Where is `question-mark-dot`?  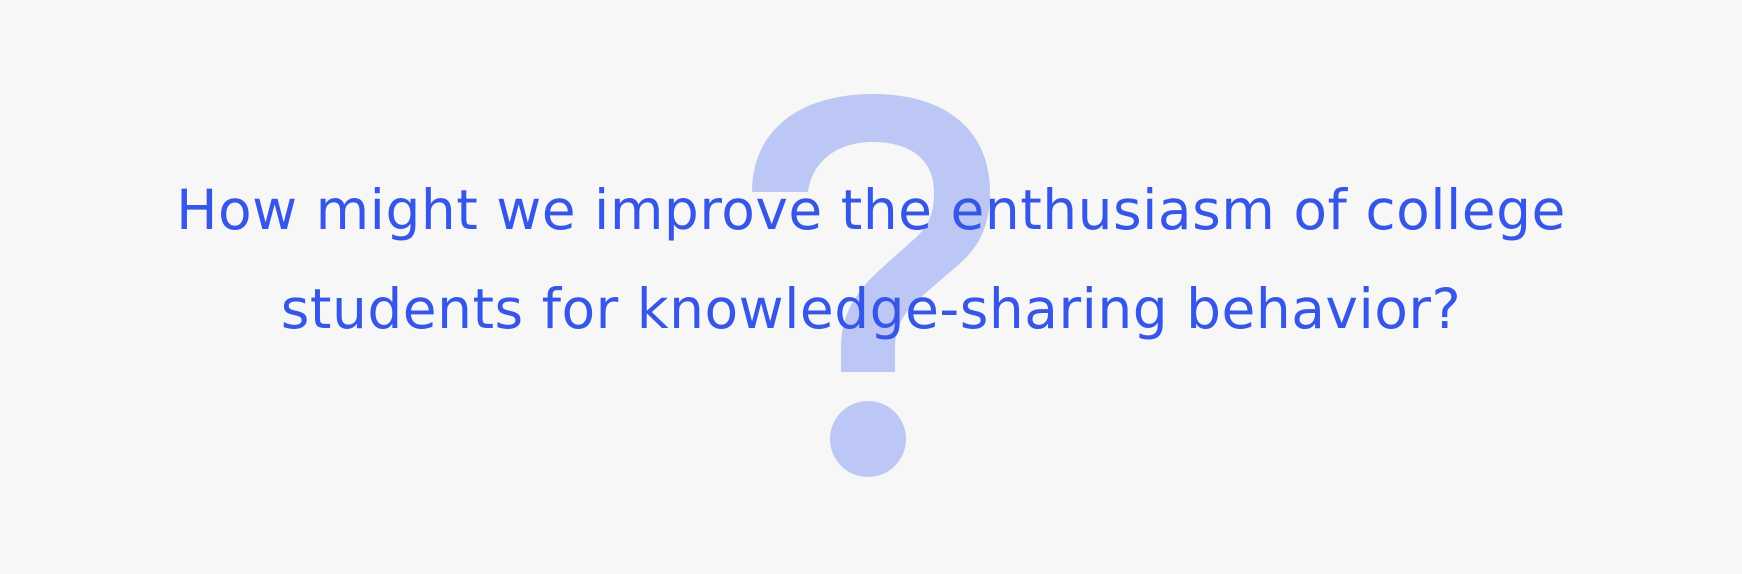
question-mark-dot is located at coordinates (868, 439).